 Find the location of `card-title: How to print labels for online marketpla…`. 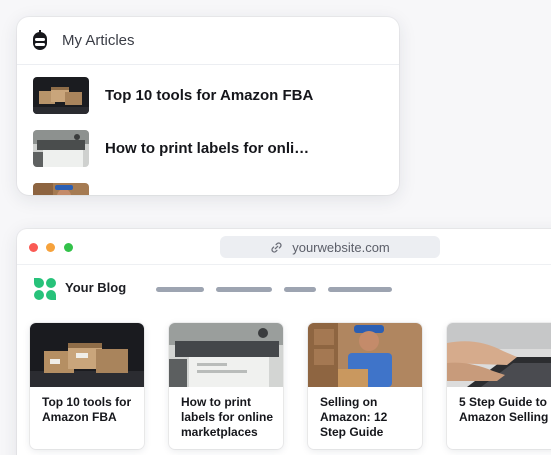

card-title: How to print labels for online marketpla… is located at coordinates (227, 417).